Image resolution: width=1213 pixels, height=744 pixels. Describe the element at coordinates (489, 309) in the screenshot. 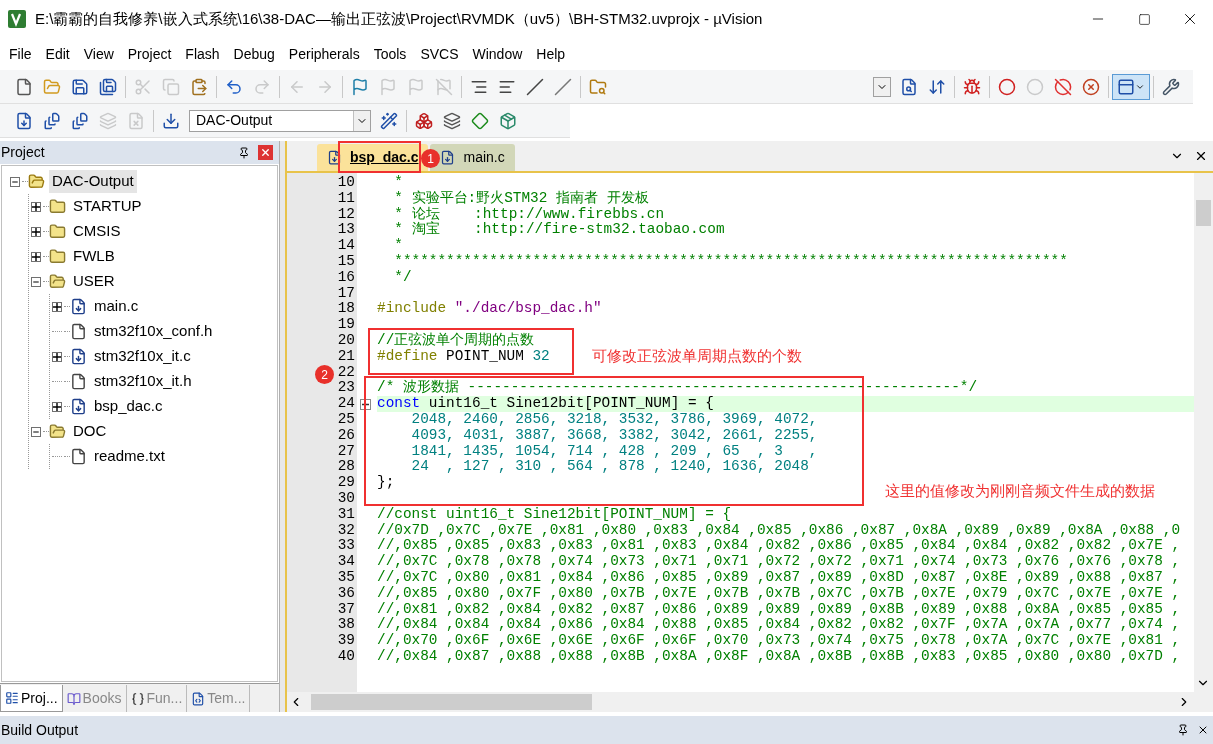

I see `code-line: #include "./dac/bsp_dac.h"` at that location.